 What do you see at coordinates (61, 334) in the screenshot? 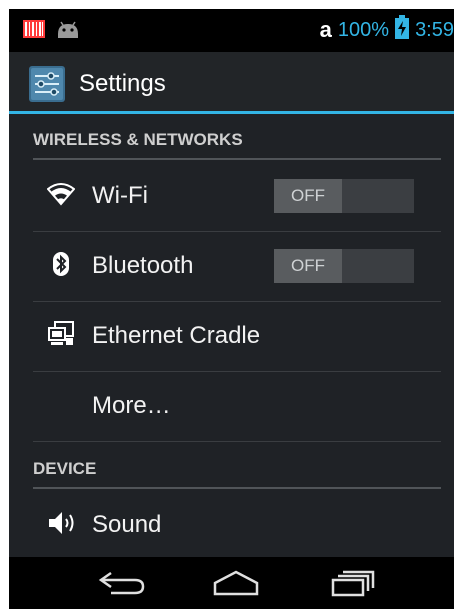
I see `ethernet-icon` at bounding box center [61, 334].